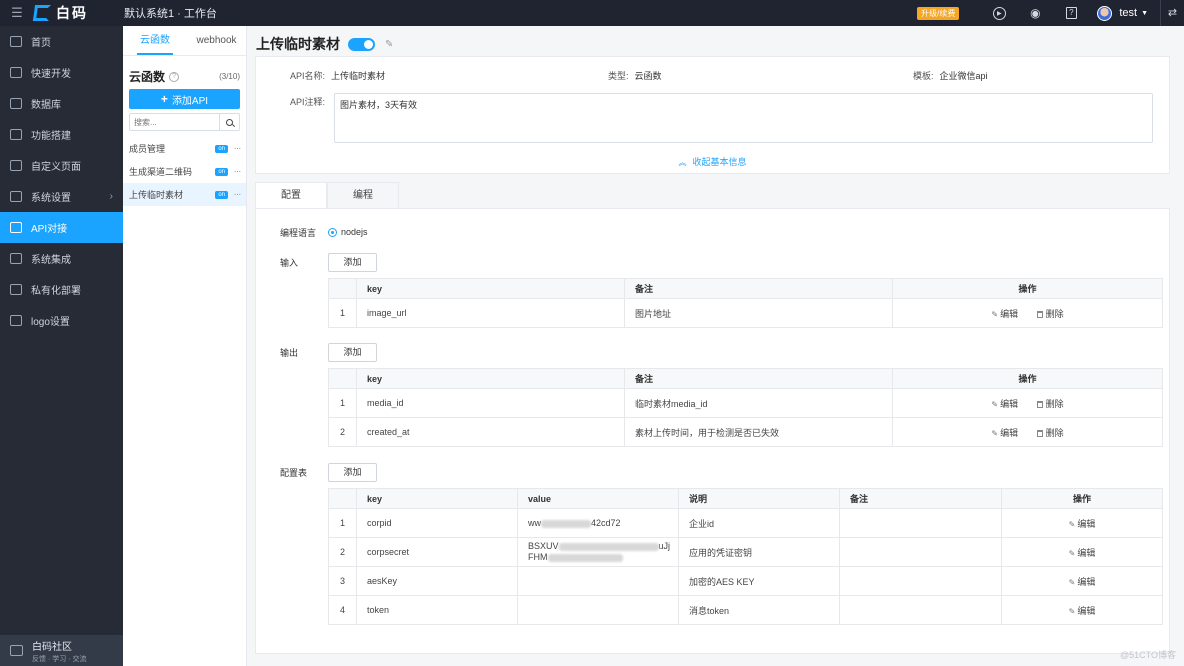  I want to click on note-textarea: 图片素材，3天有效, so click(743, 118).